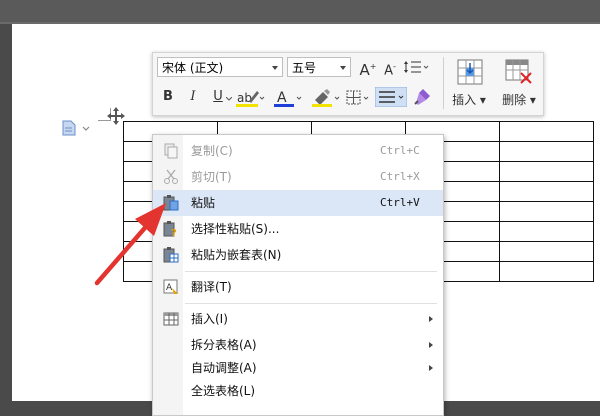 This screenshot has width=600, height=416. I want to click on menu-item-paste: 粘贴 Ctrl+V, so click(298, 203).